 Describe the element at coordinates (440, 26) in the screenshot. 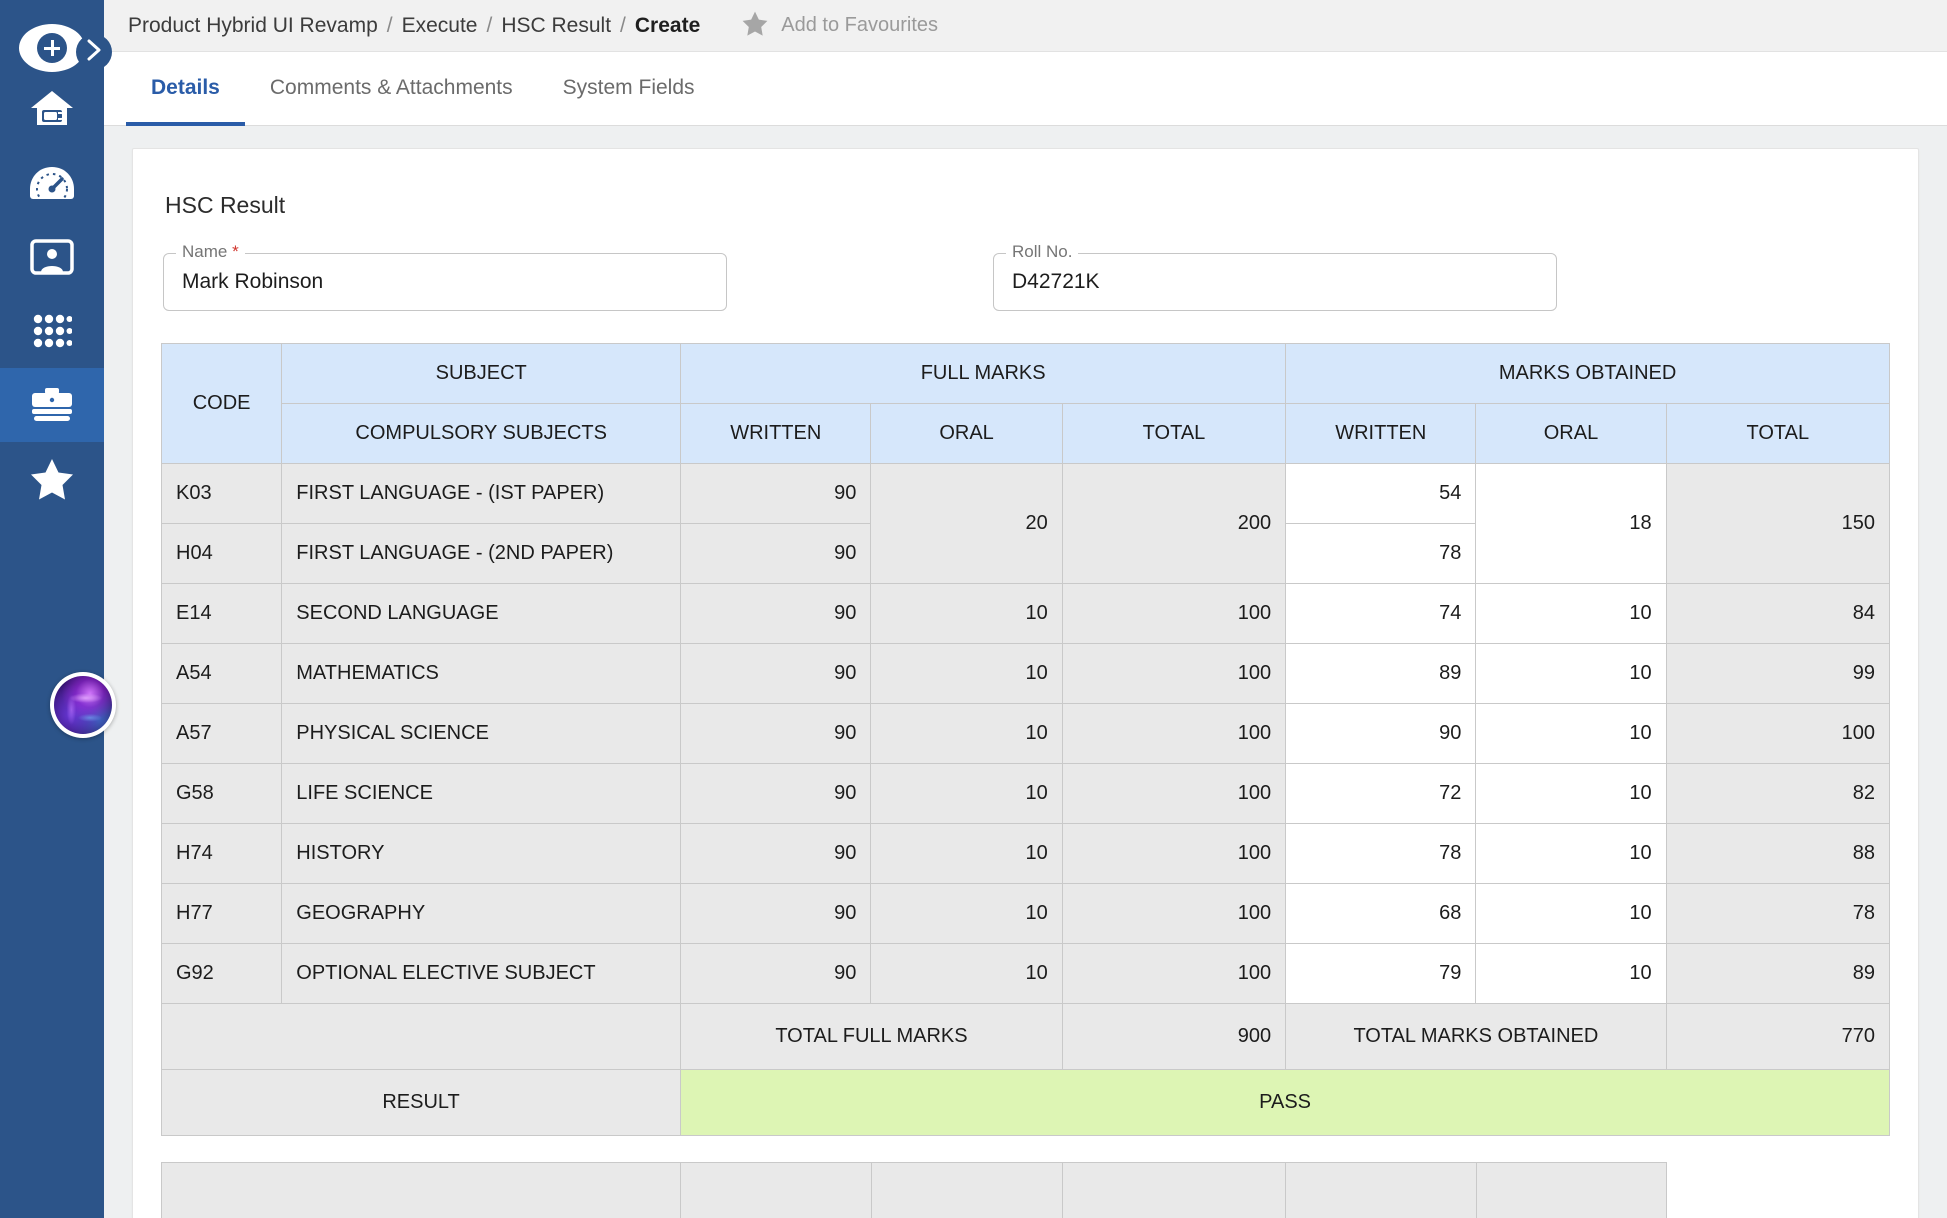

I see `breadcrumb-item-1: Execute` at that location.